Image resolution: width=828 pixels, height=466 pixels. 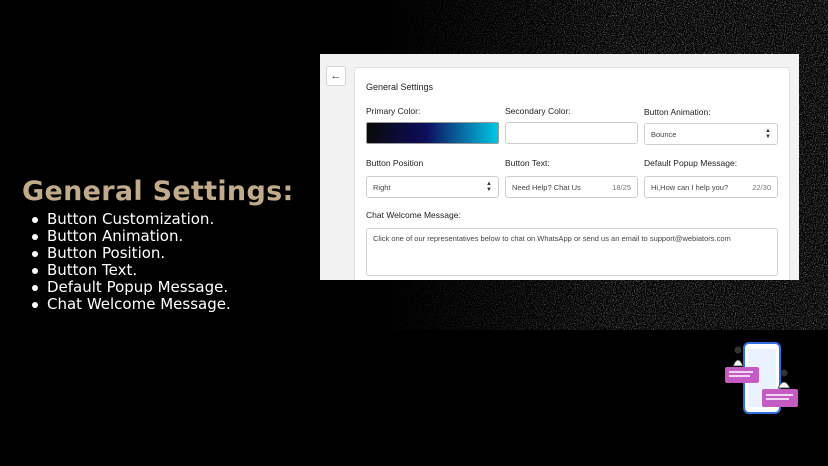 What do you see at coordinates (677, 112) in the screenshot?
I see `button-animation-label: Button Animation:` at bounding box center [677, 112].